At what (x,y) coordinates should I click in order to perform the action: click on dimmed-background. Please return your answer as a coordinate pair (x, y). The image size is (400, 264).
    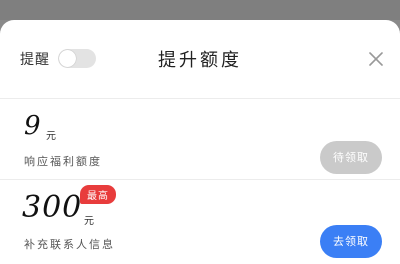
    Looking at the image, I should click on (200, 10).